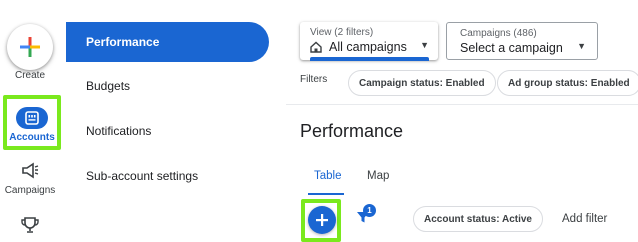  Describe the element at coordinates (352, 131) in the screenshot. I see `page-title: Performance` at that location.